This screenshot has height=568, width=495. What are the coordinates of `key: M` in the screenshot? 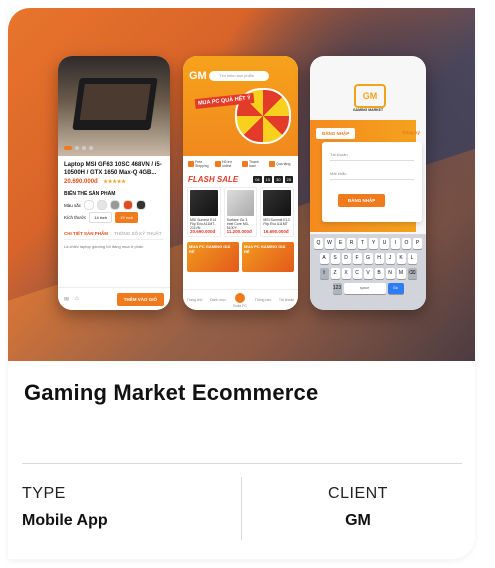 It's located at (401, 273).